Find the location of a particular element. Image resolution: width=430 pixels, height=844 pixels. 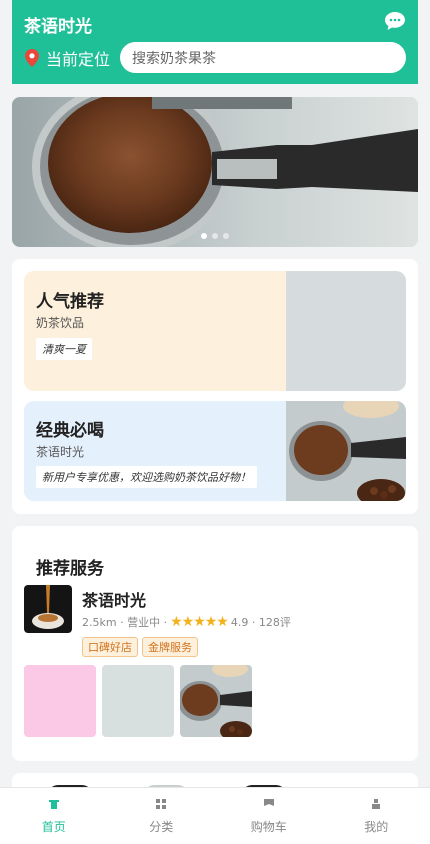

bottom-tab-bar: 首页 分类 购物车 我的 is located at coordinates (215, 815).